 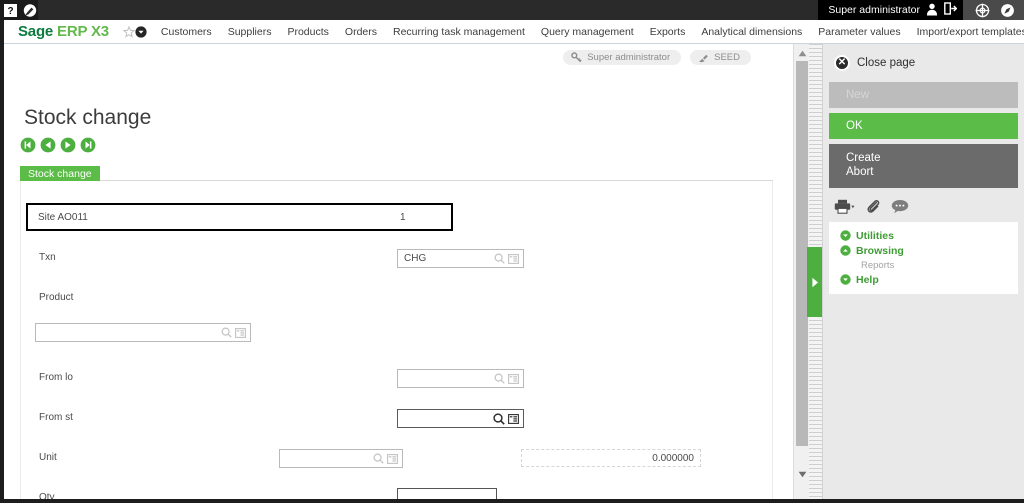 What do you see at coordinates (47, 257) in the screenshot?
I see `field-label-txn: Txn` at bounding box center [47, 257].